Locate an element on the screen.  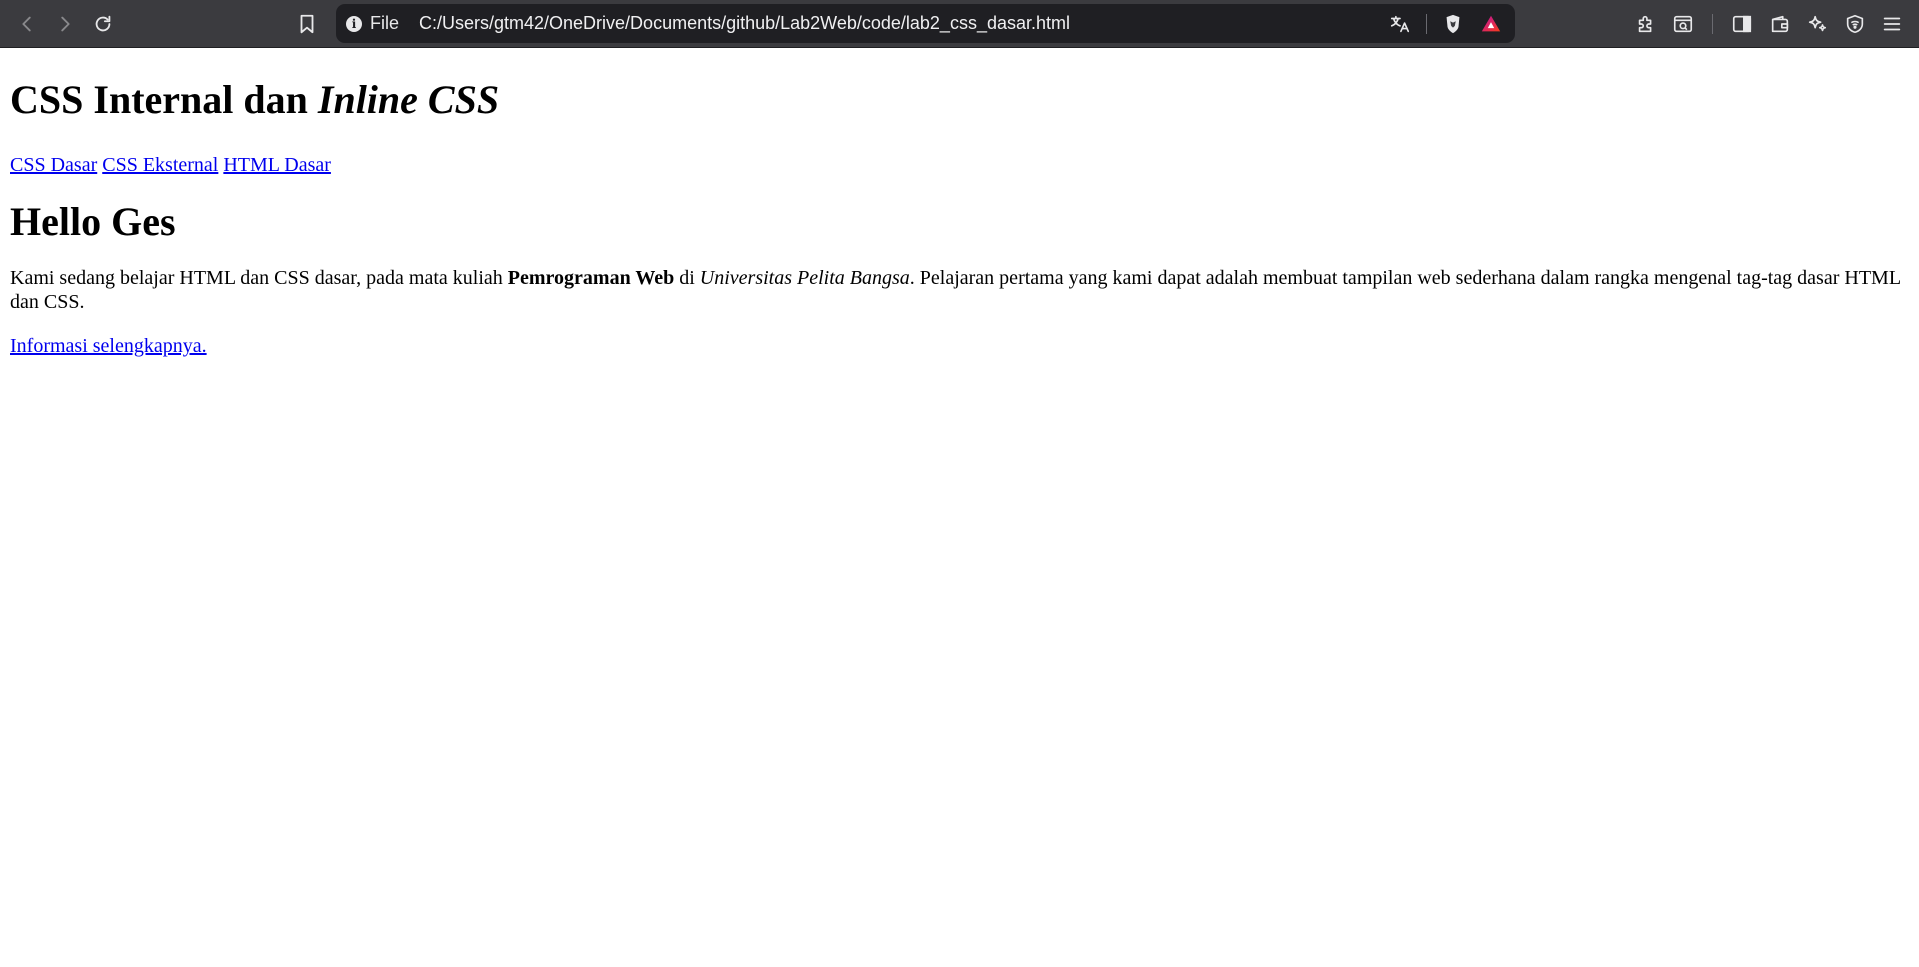
back-button is located at coordinates (27, 24).